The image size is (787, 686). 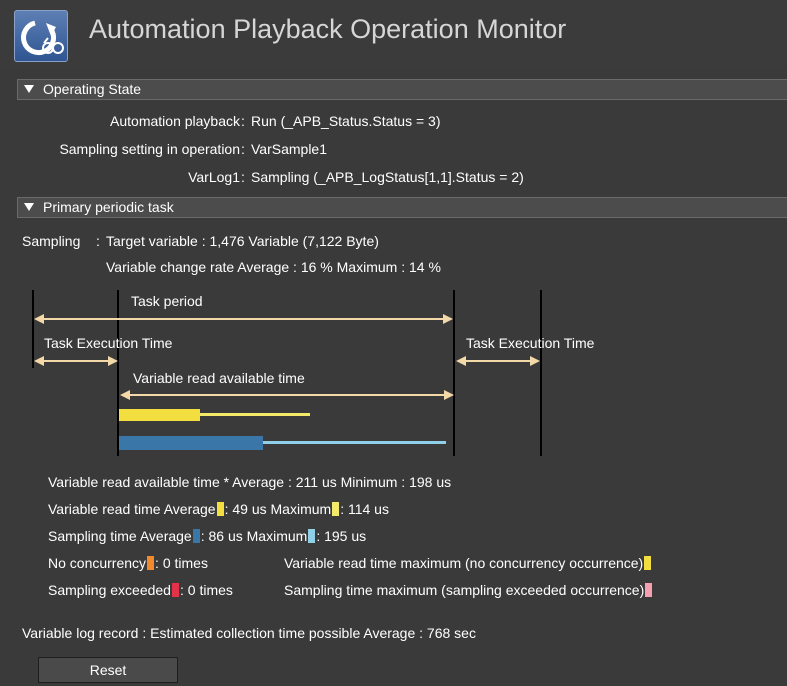 What do you see at coordinates (312, 536) in the screenshot?
I see `light-blue-swatch-icon` at bounding box center [312, 536].